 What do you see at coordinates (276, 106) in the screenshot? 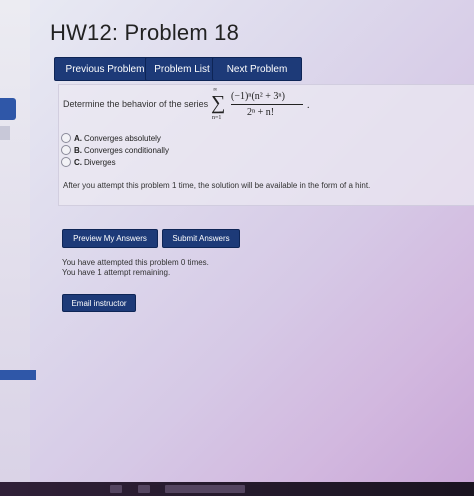
I see `series-formula: ∞ ∑ n=1 (−1)ⁿ(n² + 3ⁿ) 2ⁿ + n! .` at bounding box center [276, 106].